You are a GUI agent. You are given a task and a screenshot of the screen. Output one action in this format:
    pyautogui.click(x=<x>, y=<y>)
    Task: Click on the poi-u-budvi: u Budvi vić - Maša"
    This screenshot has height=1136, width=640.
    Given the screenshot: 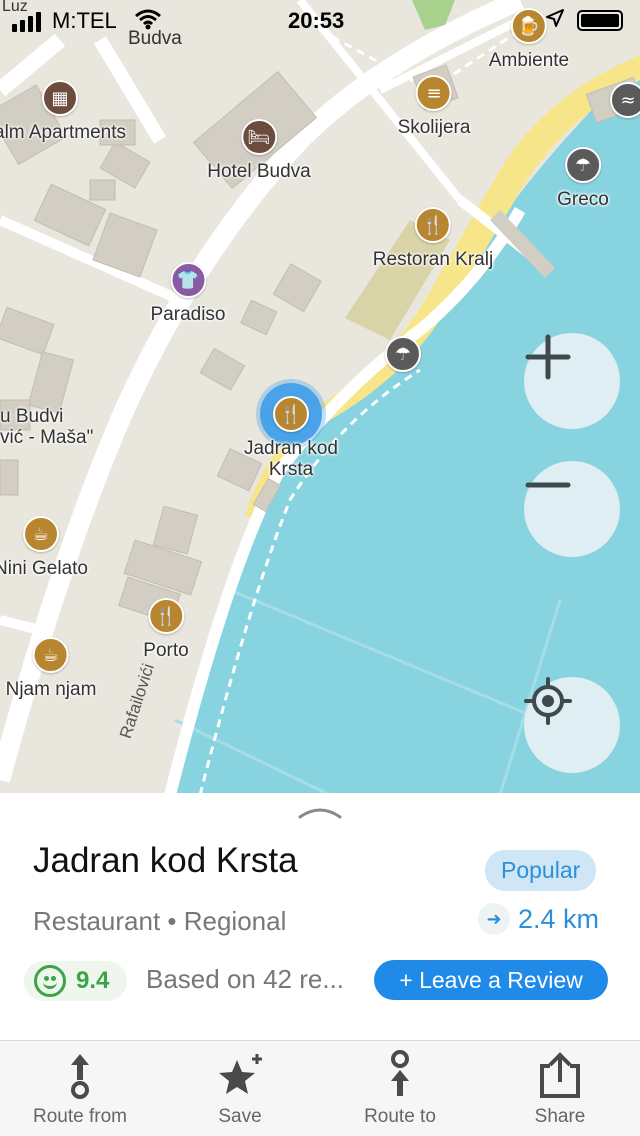 What is the action you would take?
    pyautogui.click(x=46, y=424)
    